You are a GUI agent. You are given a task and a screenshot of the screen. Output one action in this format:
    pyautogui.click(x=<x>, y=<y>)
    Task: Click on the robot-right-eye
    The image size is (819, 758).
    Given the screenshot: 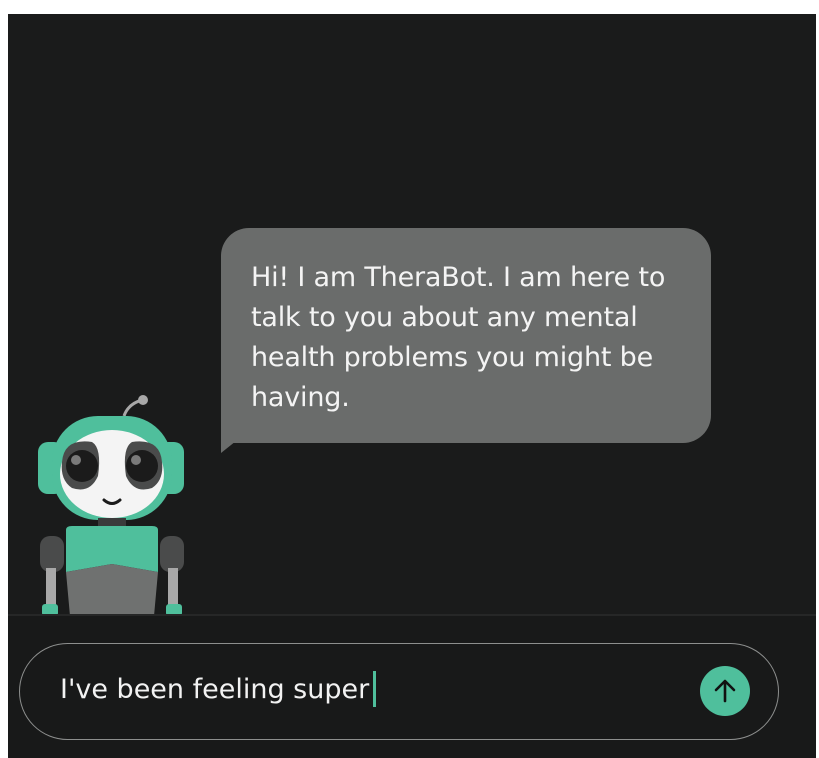 What is the action you would take?
    pyautogui.click(x=142, y=466)
    